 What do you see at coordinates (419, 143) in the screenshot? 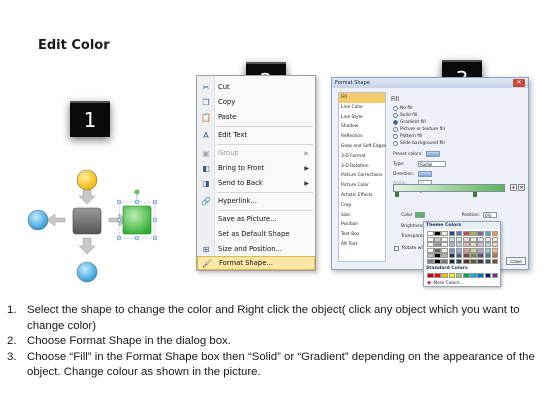
I see `radio-slide-bg-fill: Slide background fill` at bounding box center [419, 143].